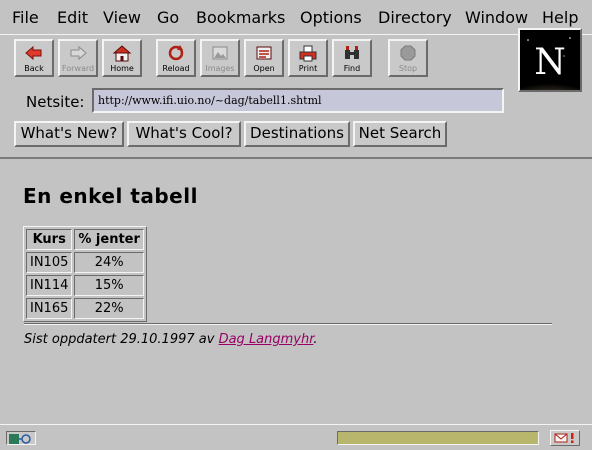 The width and height of the screenshot is (592, 450). Describe the element at coordinates (240, 17) in the screenshot. I see `menu-bookmarks: Bookmarks` at that location.